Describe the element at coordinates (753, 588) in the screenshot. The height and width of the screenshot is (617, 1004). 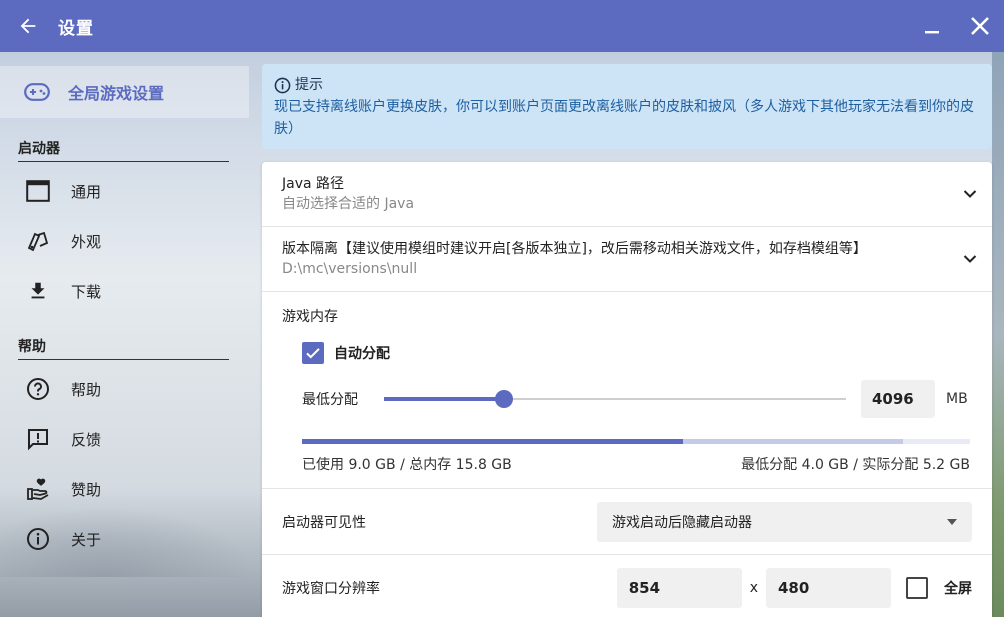
I see `resolution-separator: x` at that location.